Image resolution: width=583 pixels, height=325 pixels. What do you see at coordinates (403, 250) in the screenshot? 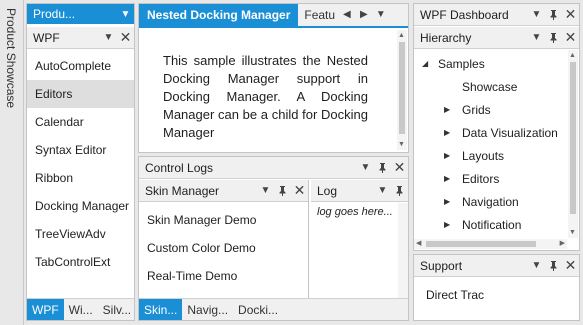
I see `log-scrollbar` at bounding box center [403, 250].